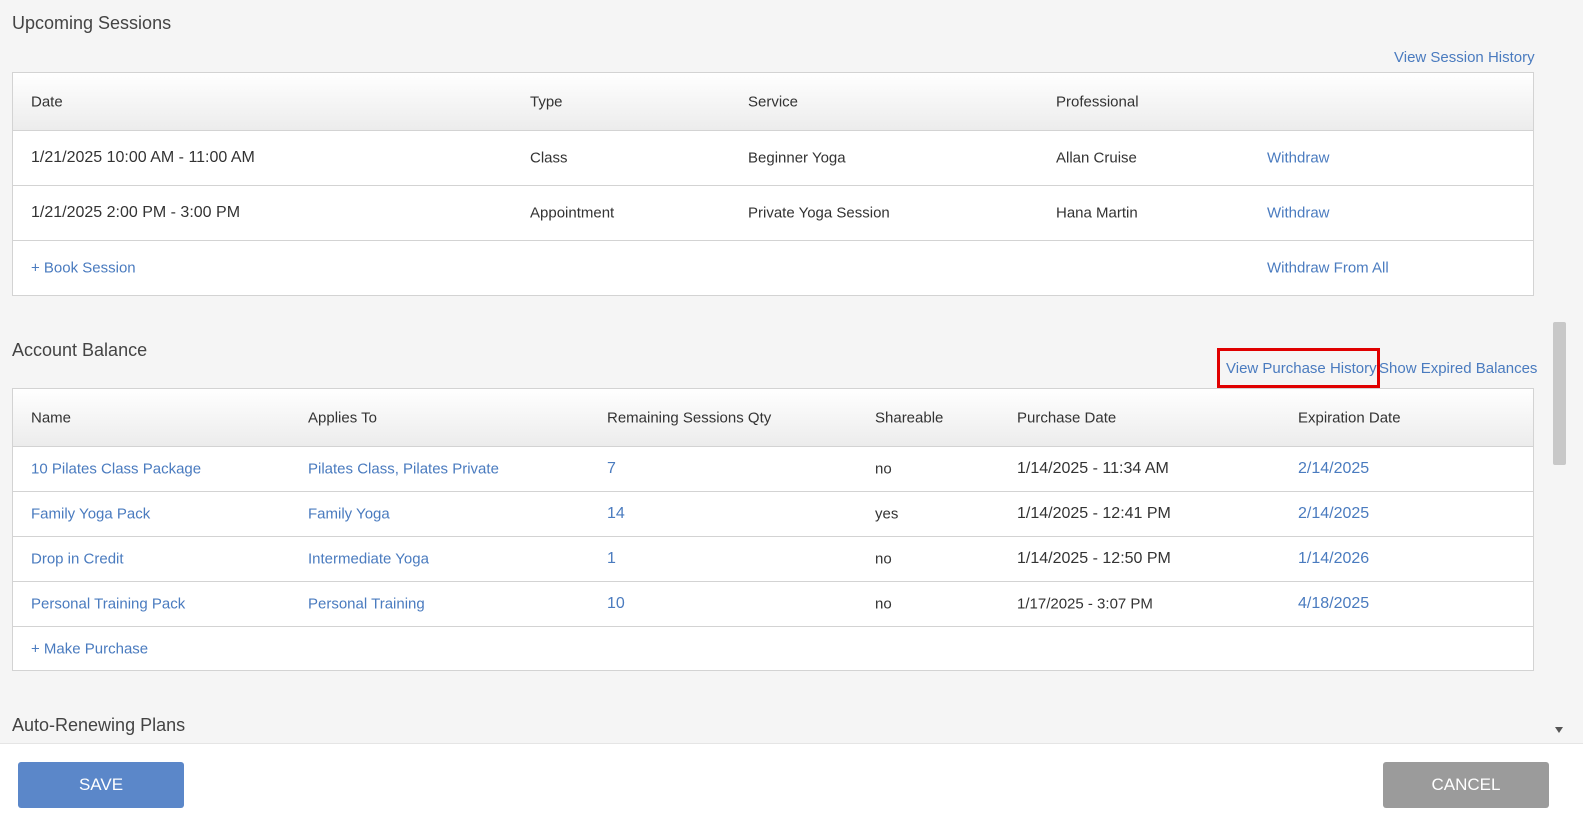  Describe the element at coordinates (616, 514) in the screenshot. I see `remaining-qty-link: 14` at that location.